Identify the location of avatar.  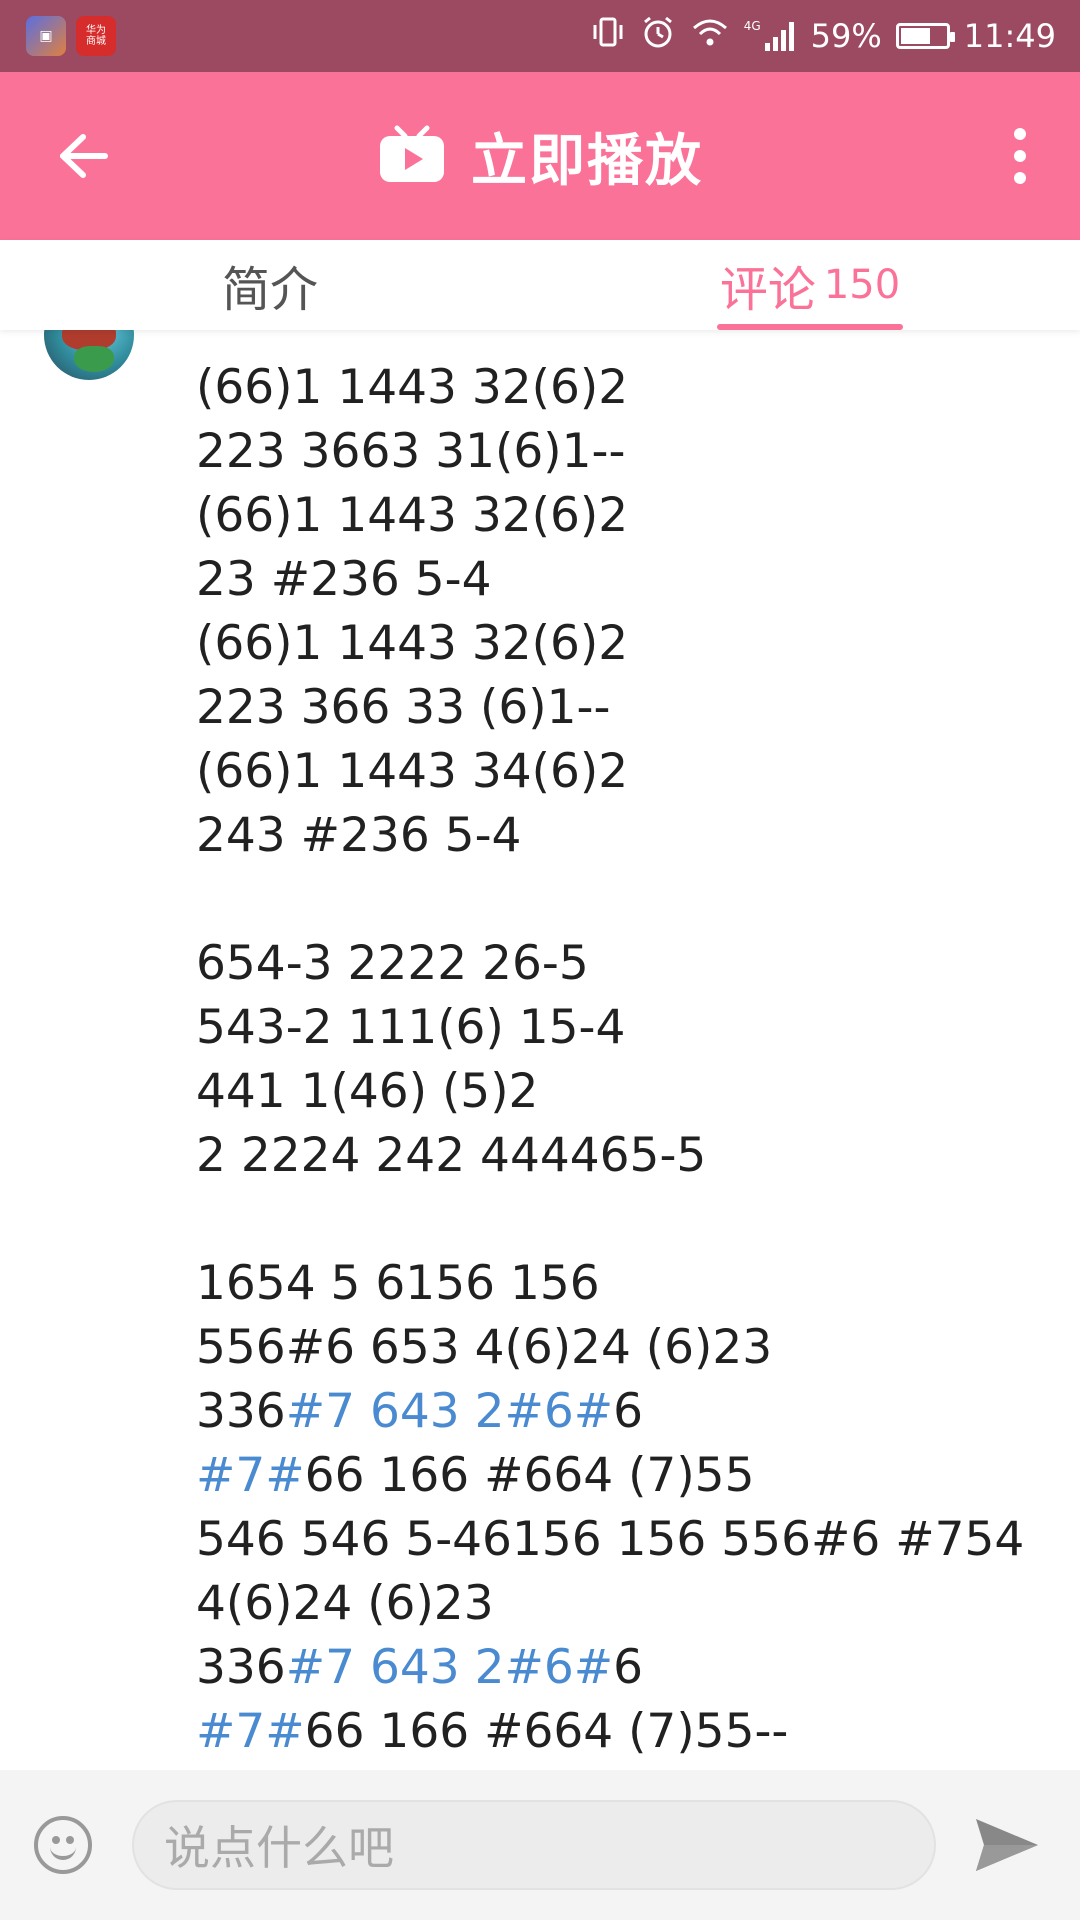
(89, 355).